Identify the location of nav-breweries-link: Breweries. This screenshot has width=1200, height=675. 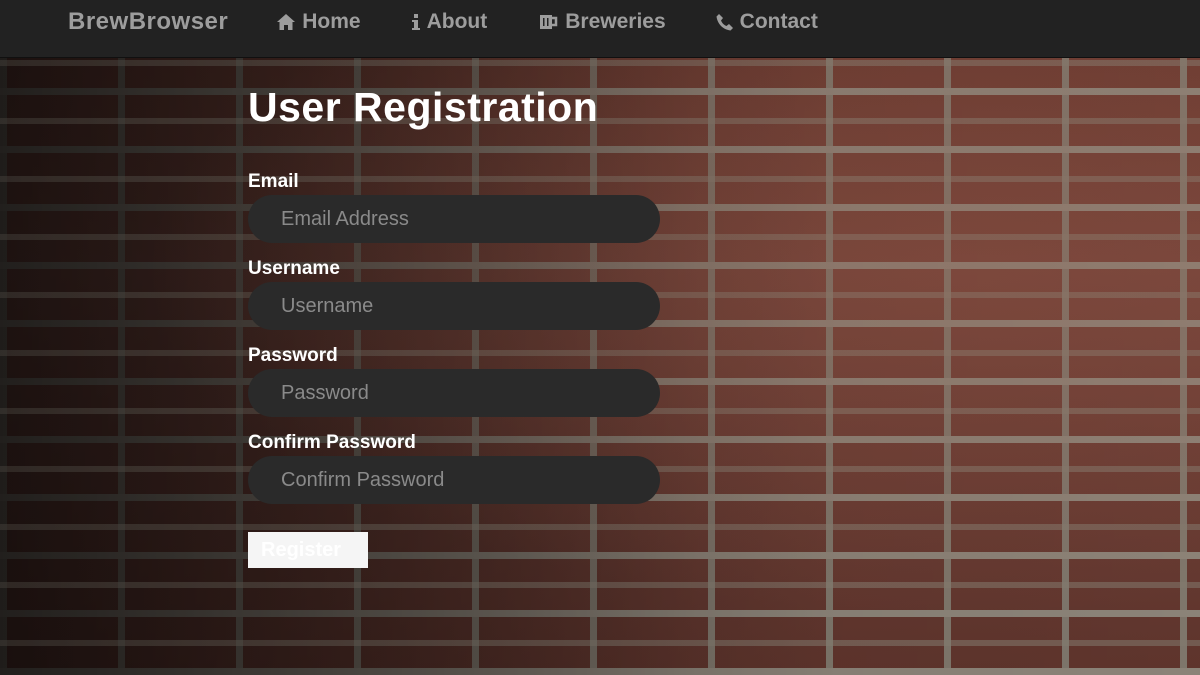
(601, 21).